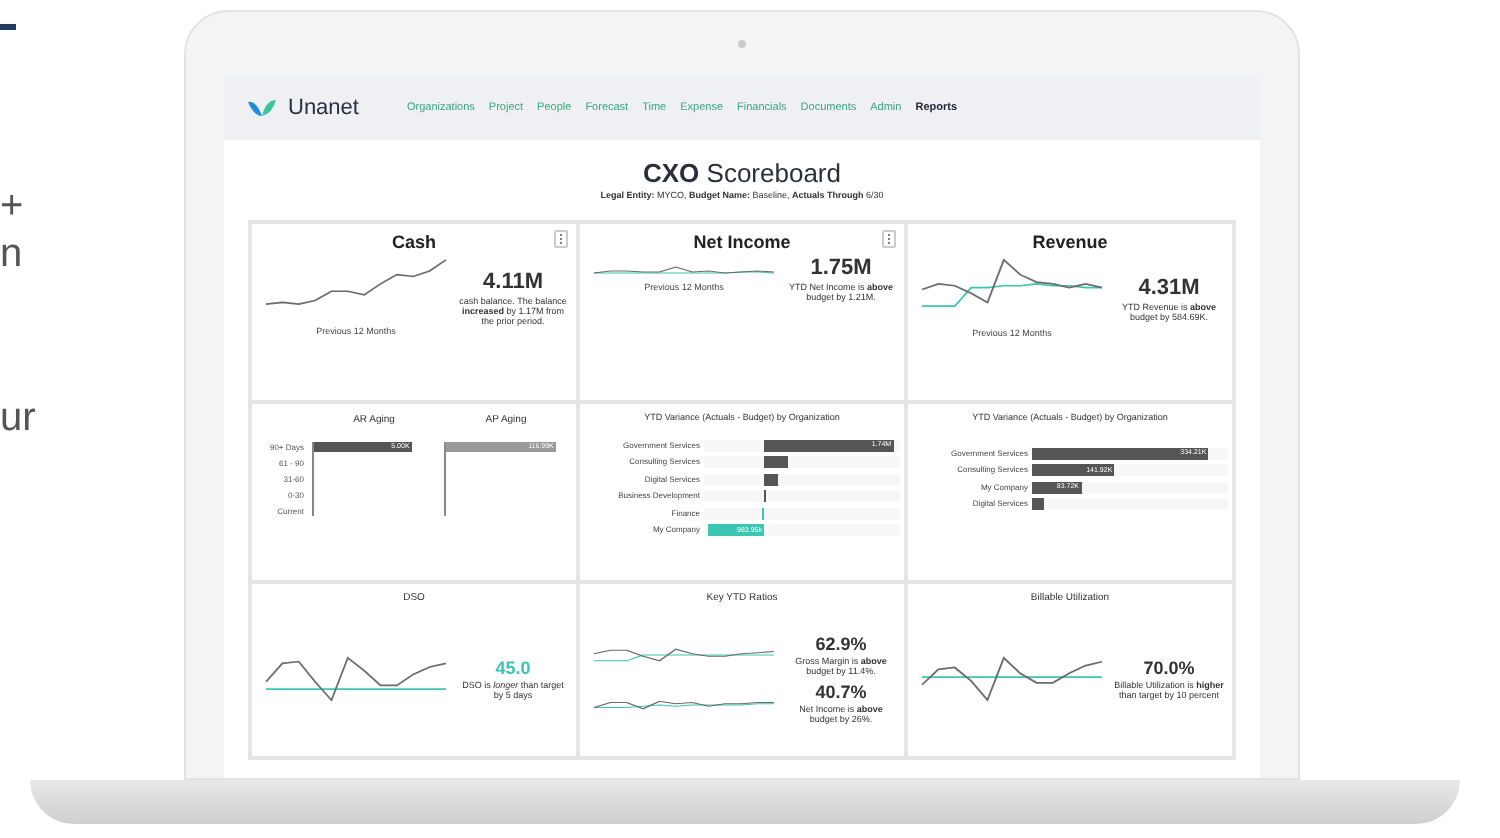 This screenshot has width=1500, height=838. What do you see at coordinates (1070, 242) in the screenshot?
I see `card-title: Revenue` at bounding box center [1070, 242].